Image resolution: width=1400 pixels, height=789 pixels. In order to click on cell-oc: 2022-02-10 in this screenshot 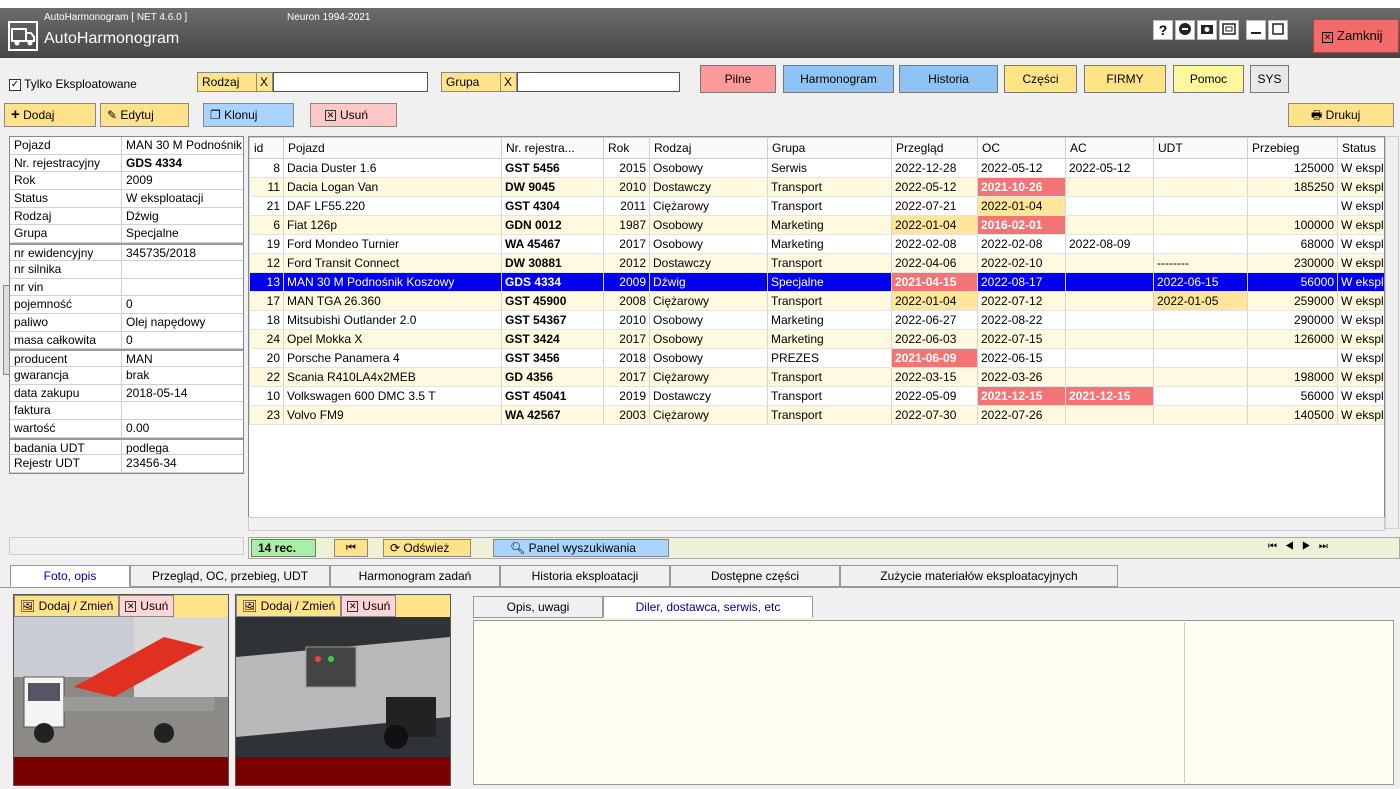, I will do `click(1021, 263)`.